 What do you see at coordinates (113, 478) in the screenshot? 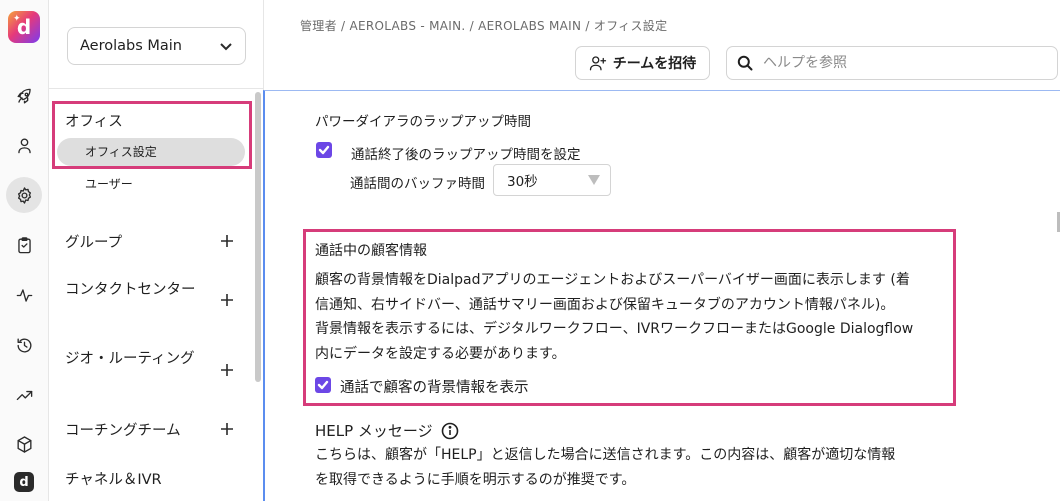
I see `nav-section-channels-ivr: チャネル＆IVR` at bounding box center [113, 478].